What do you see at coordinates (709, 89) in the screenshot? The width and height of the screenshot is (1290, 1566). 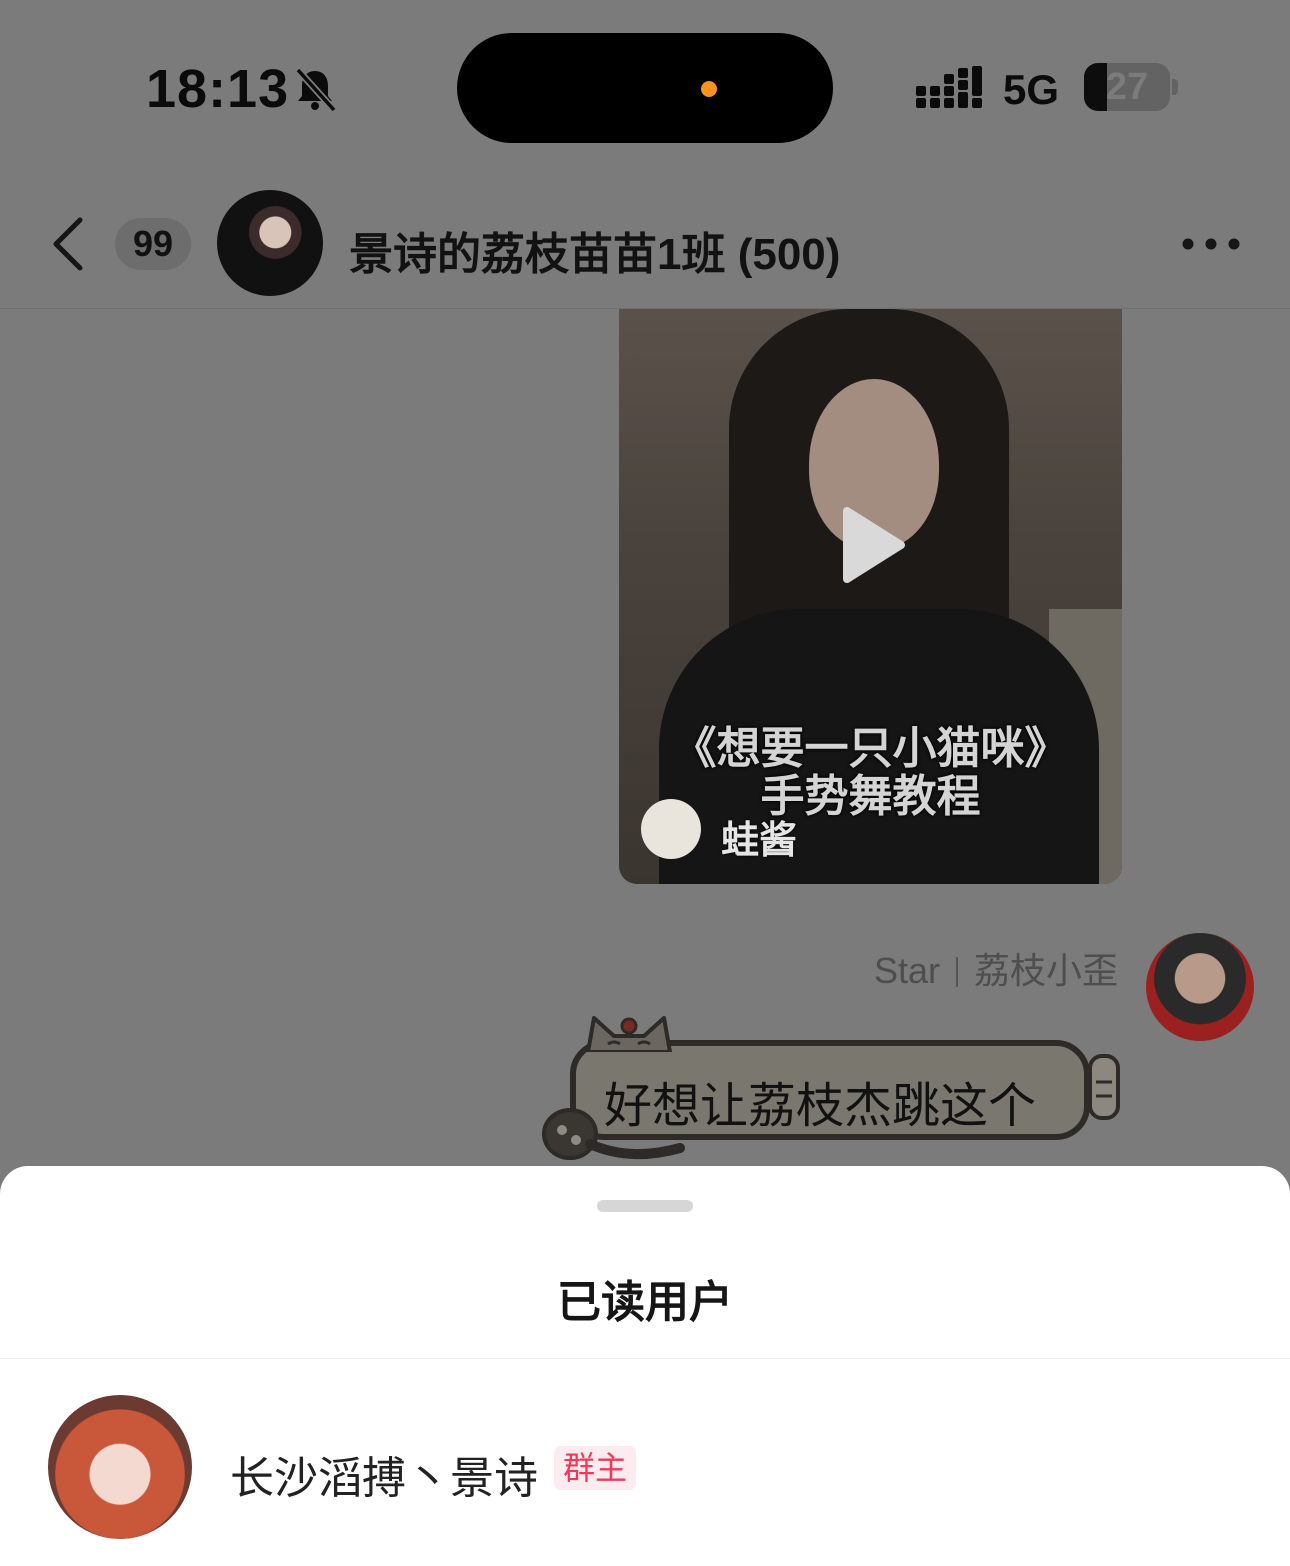 I see `recording-dot` at bounding box center [709, 89].